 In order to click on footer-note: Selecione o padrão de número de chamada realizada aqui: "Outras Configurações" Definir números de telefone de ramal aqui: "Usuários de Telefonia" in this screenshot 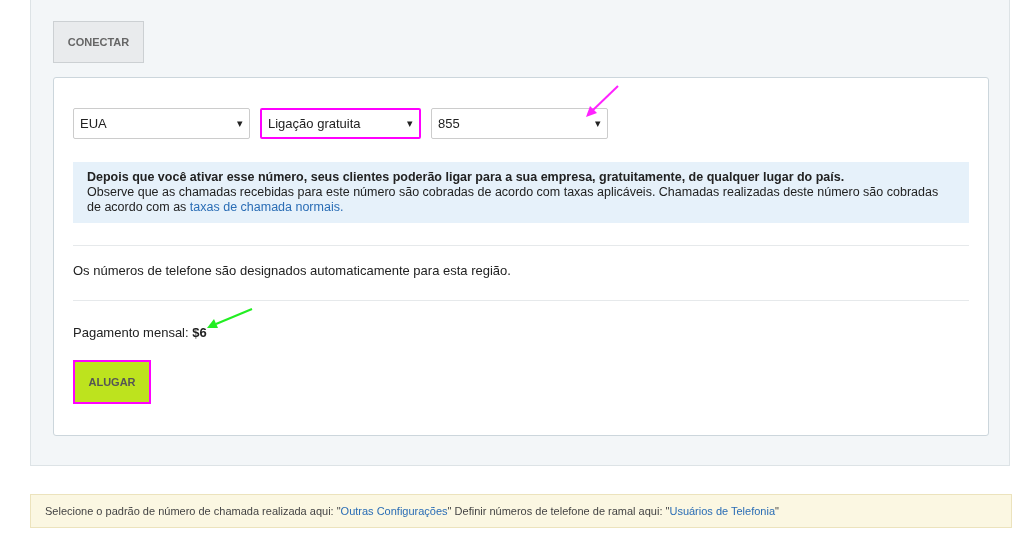, I will do `click(521, 511)`.